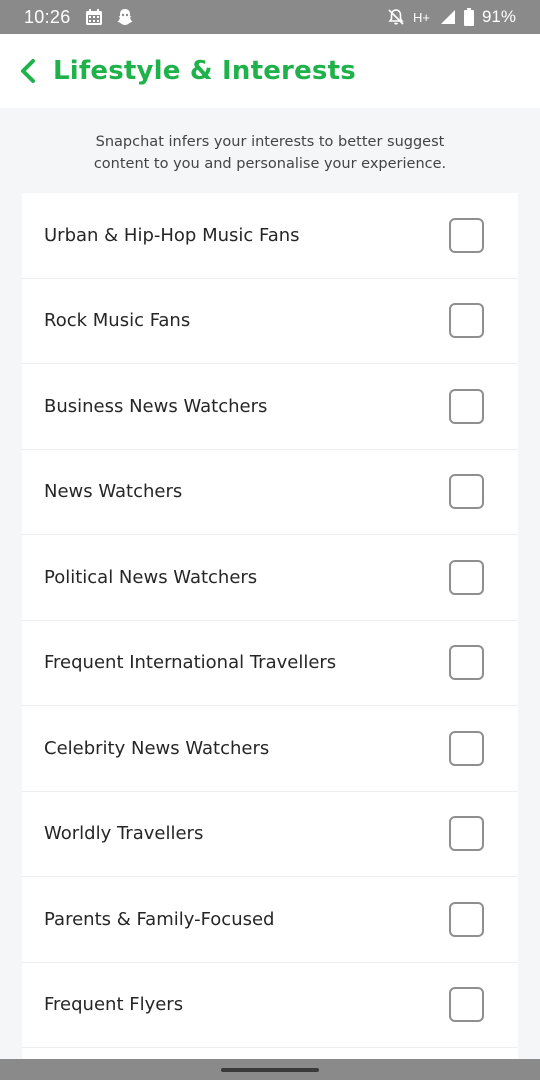 The width and height of the screenshot is (540, 1080). Describe the element at coordinates (117, 321) in the screenshot. I see `interest-label: Rock Music Fans` at that location.